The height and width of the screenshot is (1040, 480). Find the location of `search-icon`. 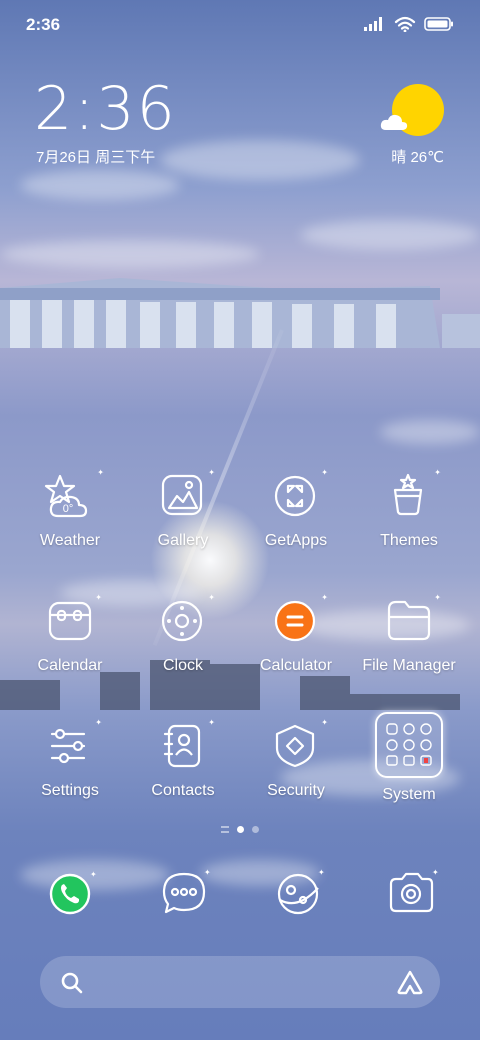

search-icon is located at coordinates (72, 983).